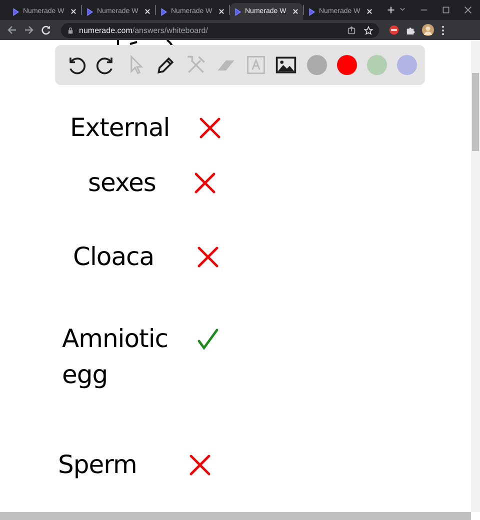 The height and width of the screenshot is (520, 480). What do you see at coordinates (410, 30) in the screenshot?
I see `puzzle-icon` at bounding box center [410, 30].